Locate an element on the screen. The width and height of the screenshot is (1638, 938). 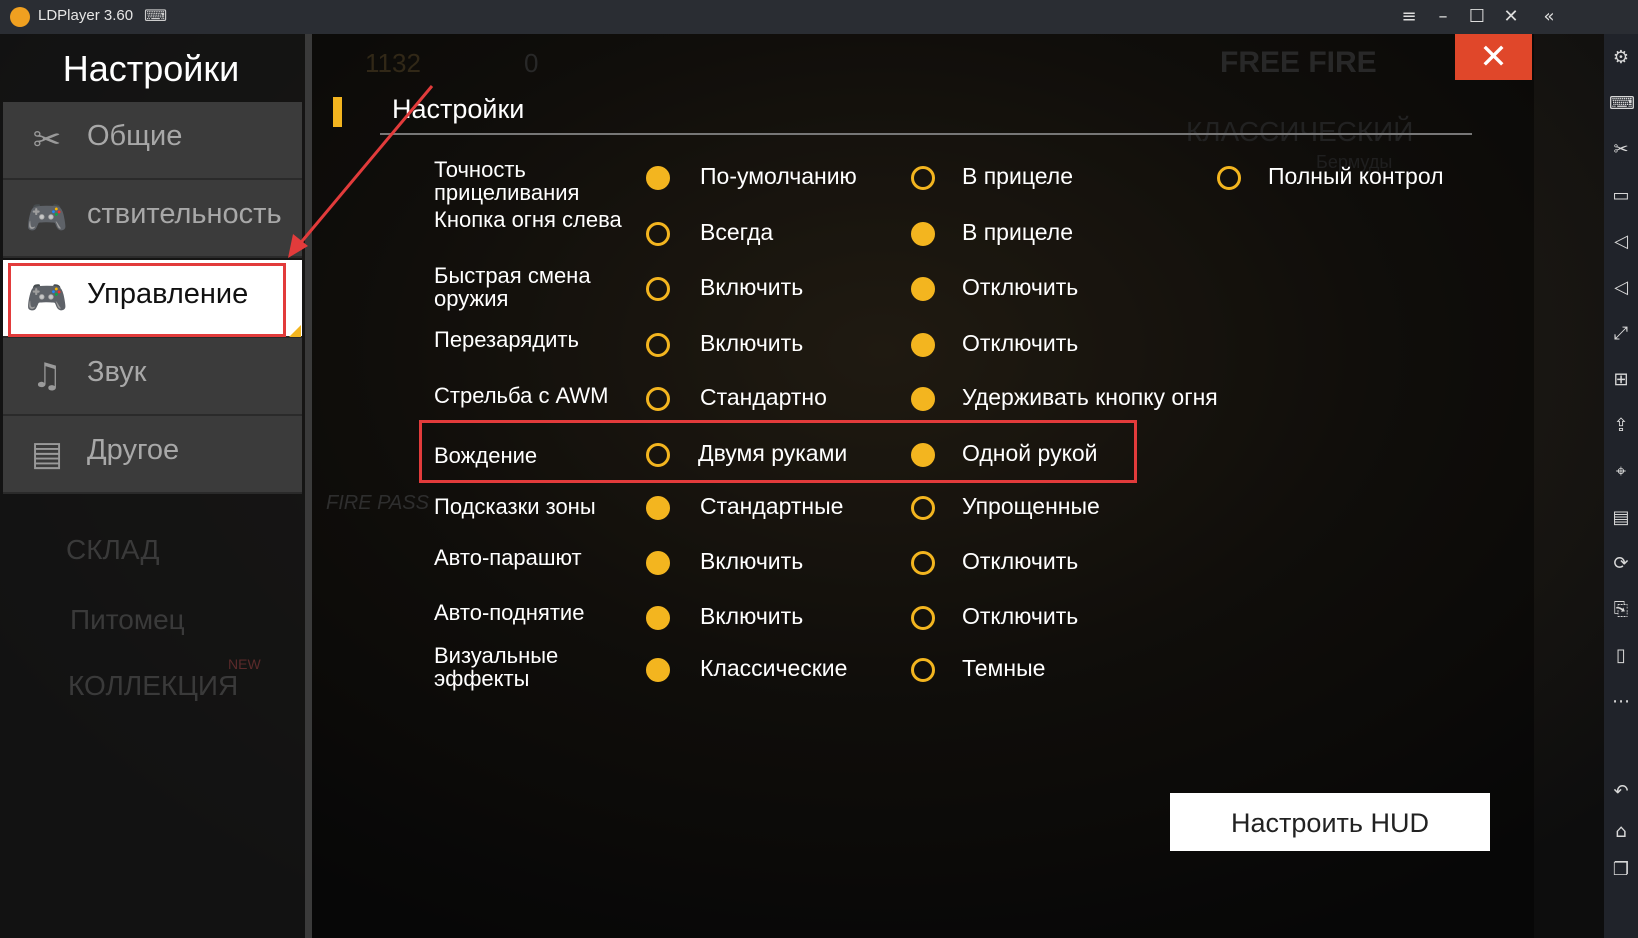
setting-label: Подсказки зоны is located at coordinates (515, 506).